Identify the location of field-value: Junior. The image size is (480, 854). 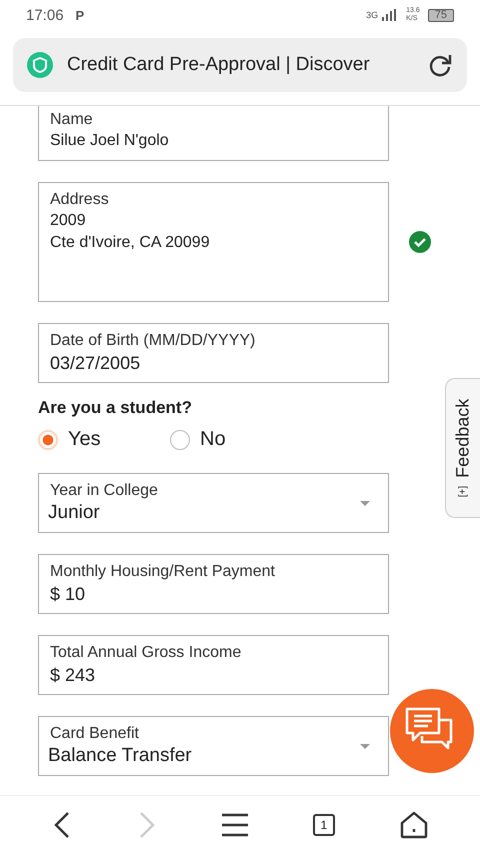
(74, 513).